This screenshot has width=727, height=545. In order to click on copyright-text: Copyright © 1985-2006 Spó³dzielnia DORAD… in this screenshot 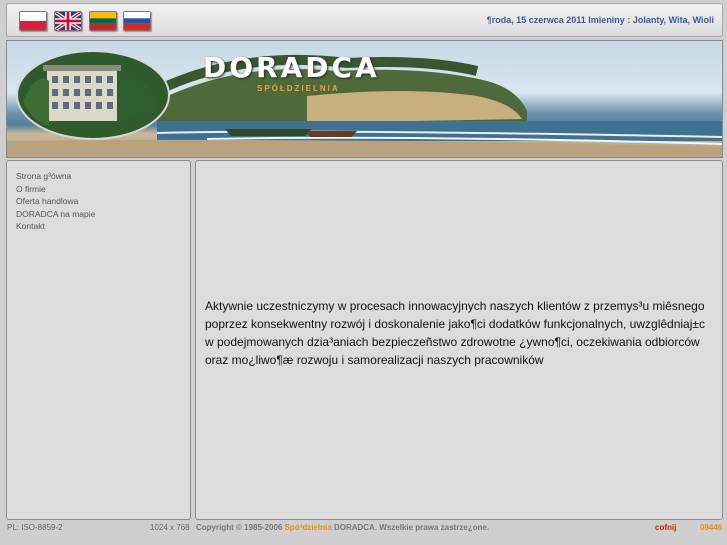, I will do `click(342, 527)`.